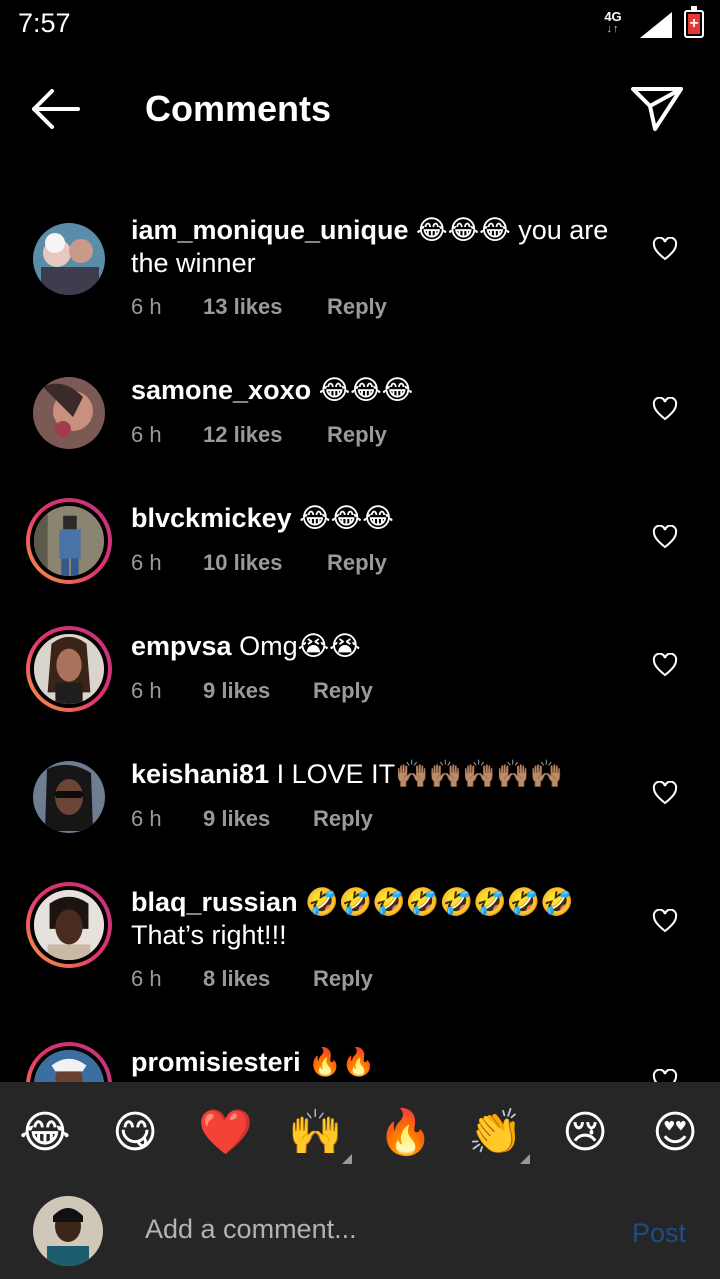 This screenshot has width=720, height=1279. What do you see at coordinates (315, 1133) in the screenshot?
I see `emoji-raised-hands-icon: 🙌` at bounding box center [315, 1133].